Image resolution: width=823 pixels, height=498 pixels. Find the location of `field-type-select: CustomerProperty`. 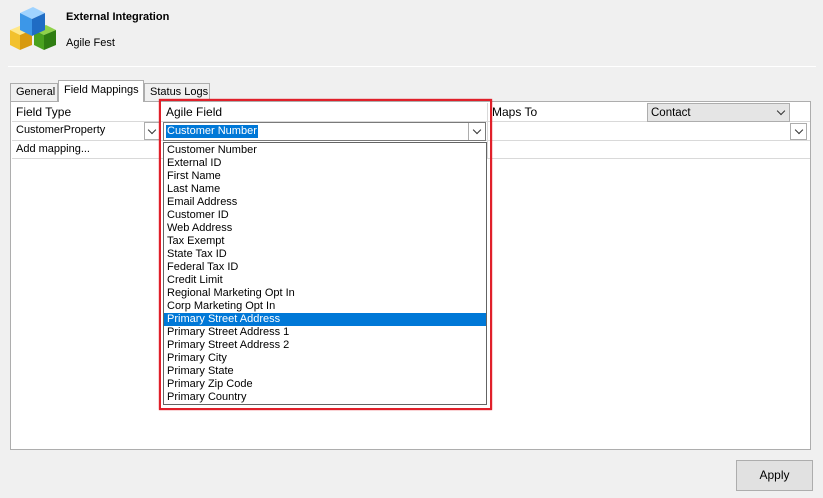

field-type-select: CustomerProperty is located at coordinates (86, 131).